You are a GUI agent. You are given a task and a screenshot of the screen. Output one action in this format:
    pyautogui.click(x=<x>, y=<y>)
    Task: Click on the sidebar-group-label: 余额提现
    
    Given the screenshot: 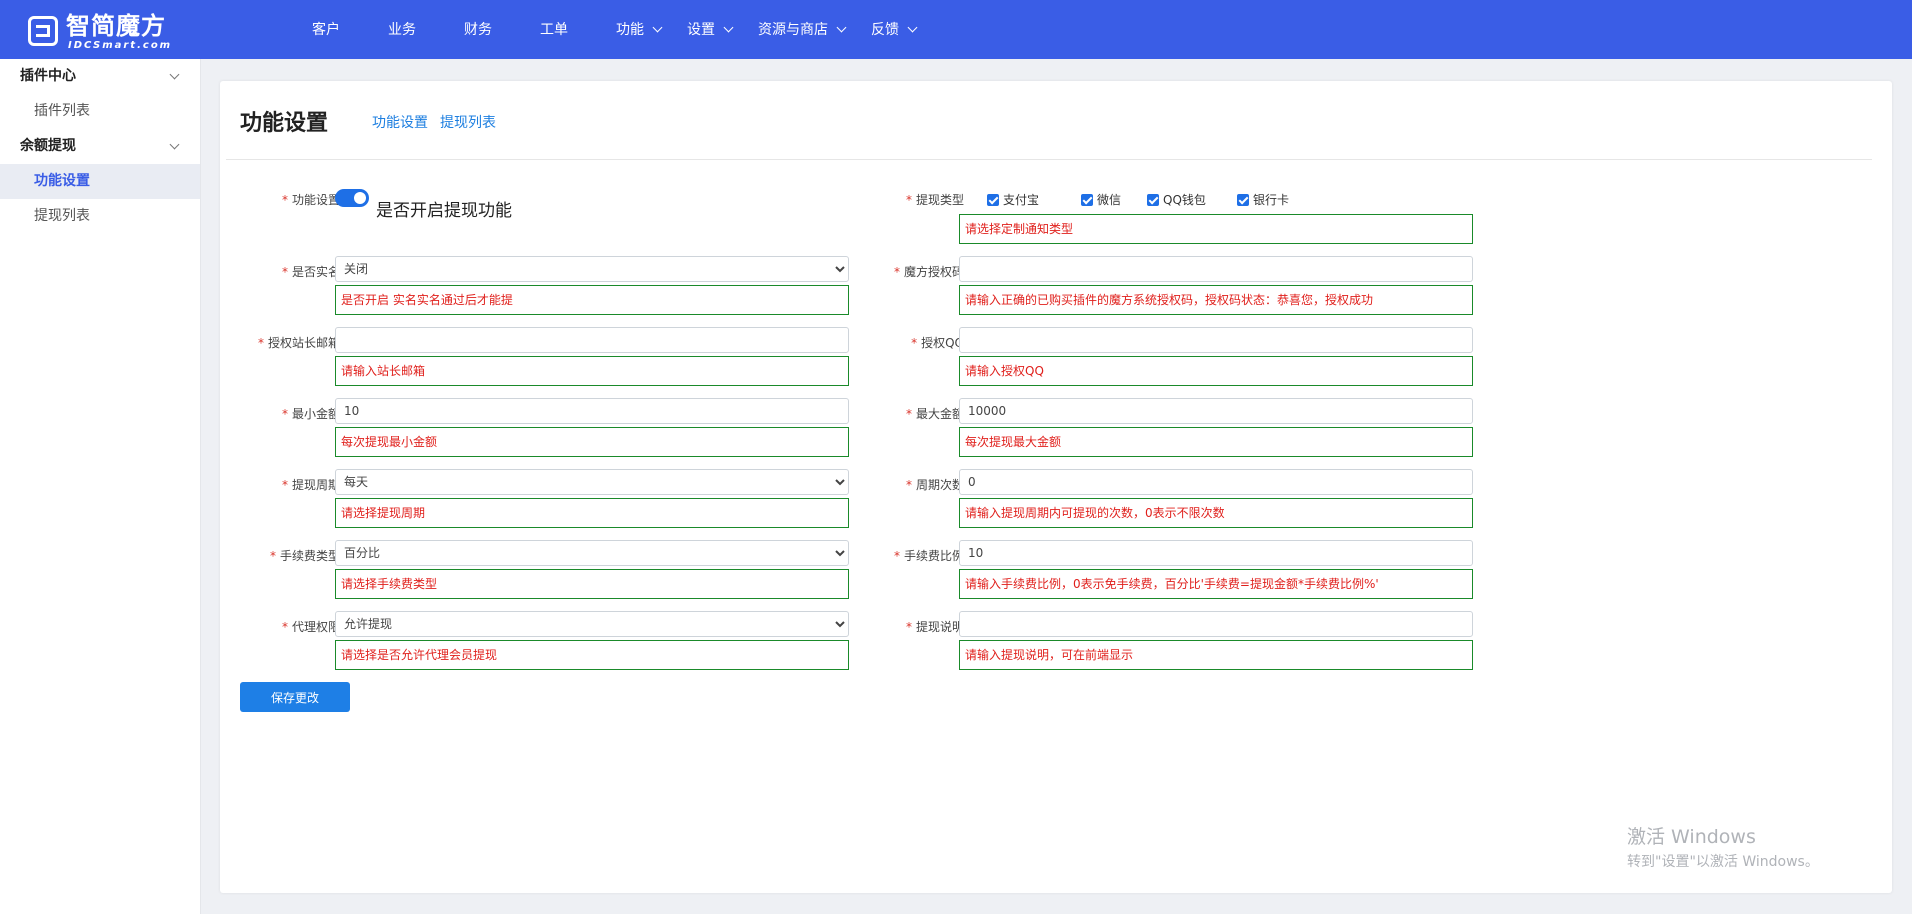 What is the action you would take?
    pyautogui.click(x=48, y=146)
    